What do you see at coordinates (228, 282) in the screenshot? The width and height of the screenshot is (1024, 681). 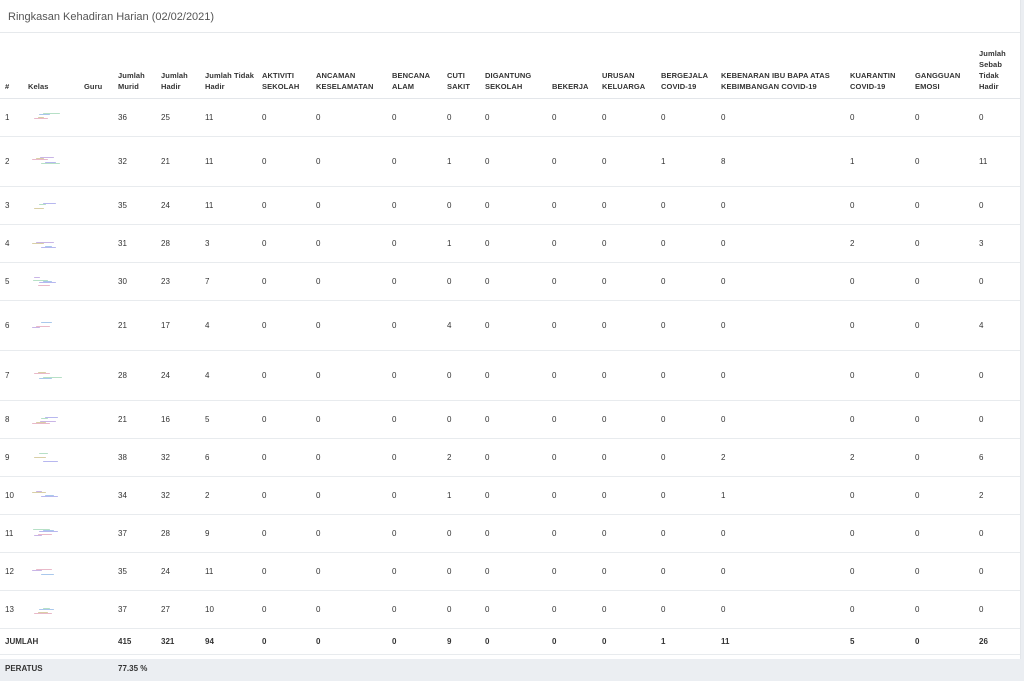 I see `cell-jumlah-tidak-hadir: 7` at bounding box center [228, 282].